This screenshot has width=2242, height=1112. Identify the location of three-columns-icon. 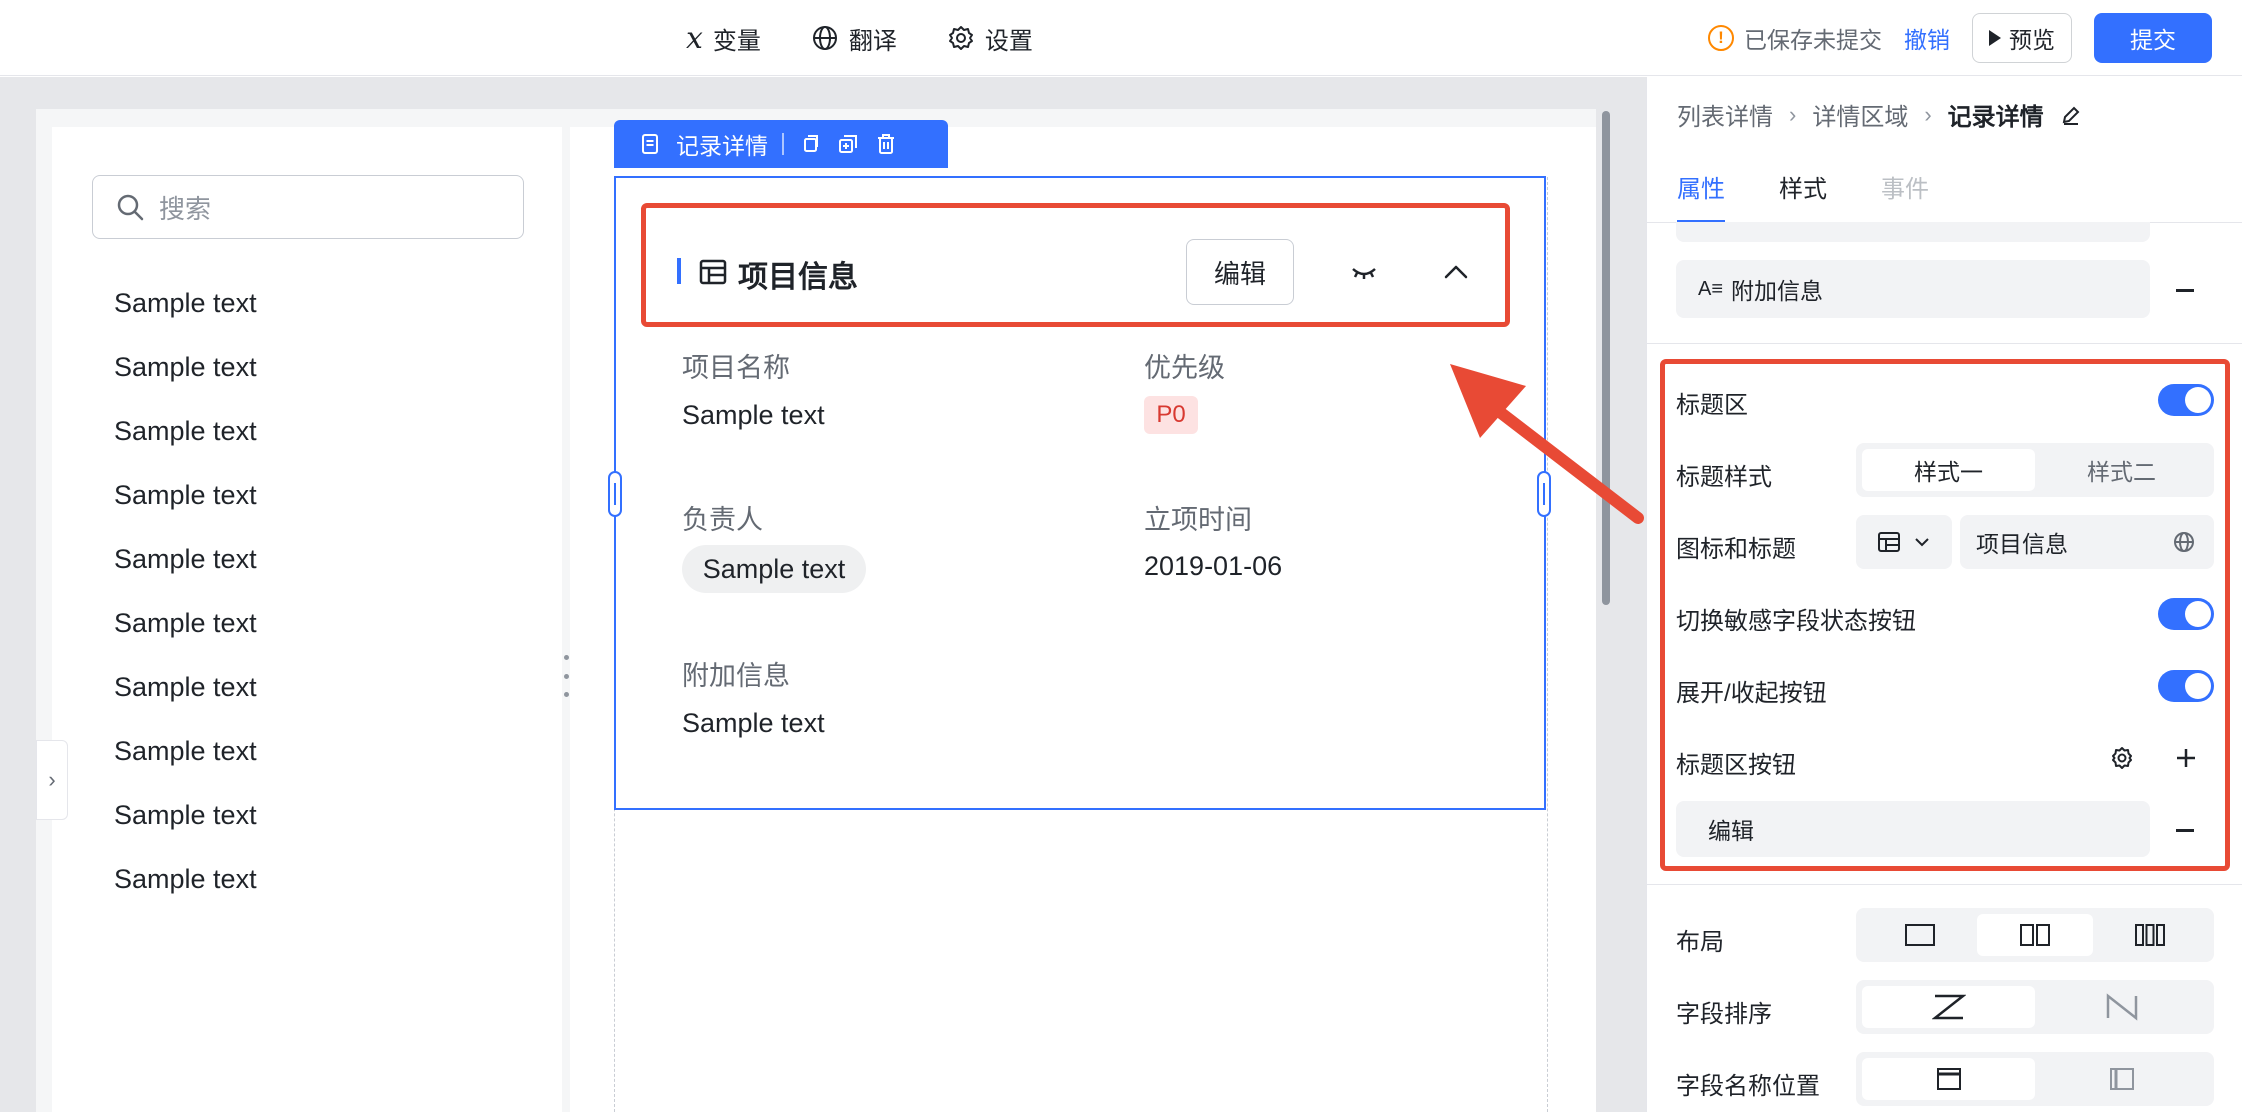
(2150, 935).